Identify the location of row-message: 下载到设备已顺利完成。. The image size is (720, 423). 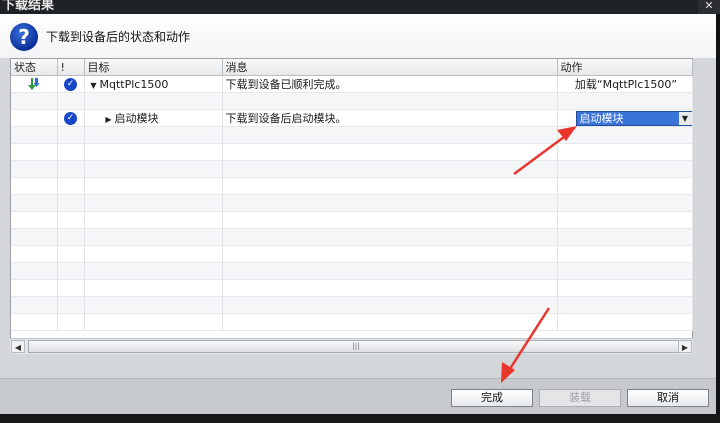
(390, 84).